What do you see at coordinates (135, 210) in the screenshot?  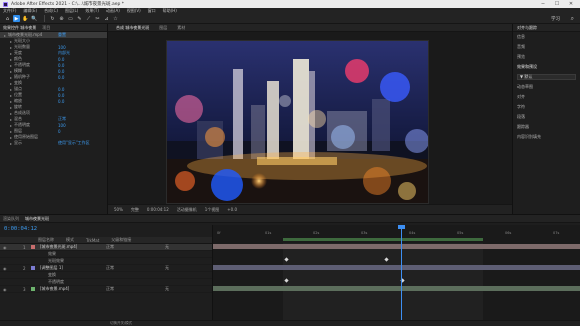 I see `resolution-select: 完整` at bounding box center [135, 210].